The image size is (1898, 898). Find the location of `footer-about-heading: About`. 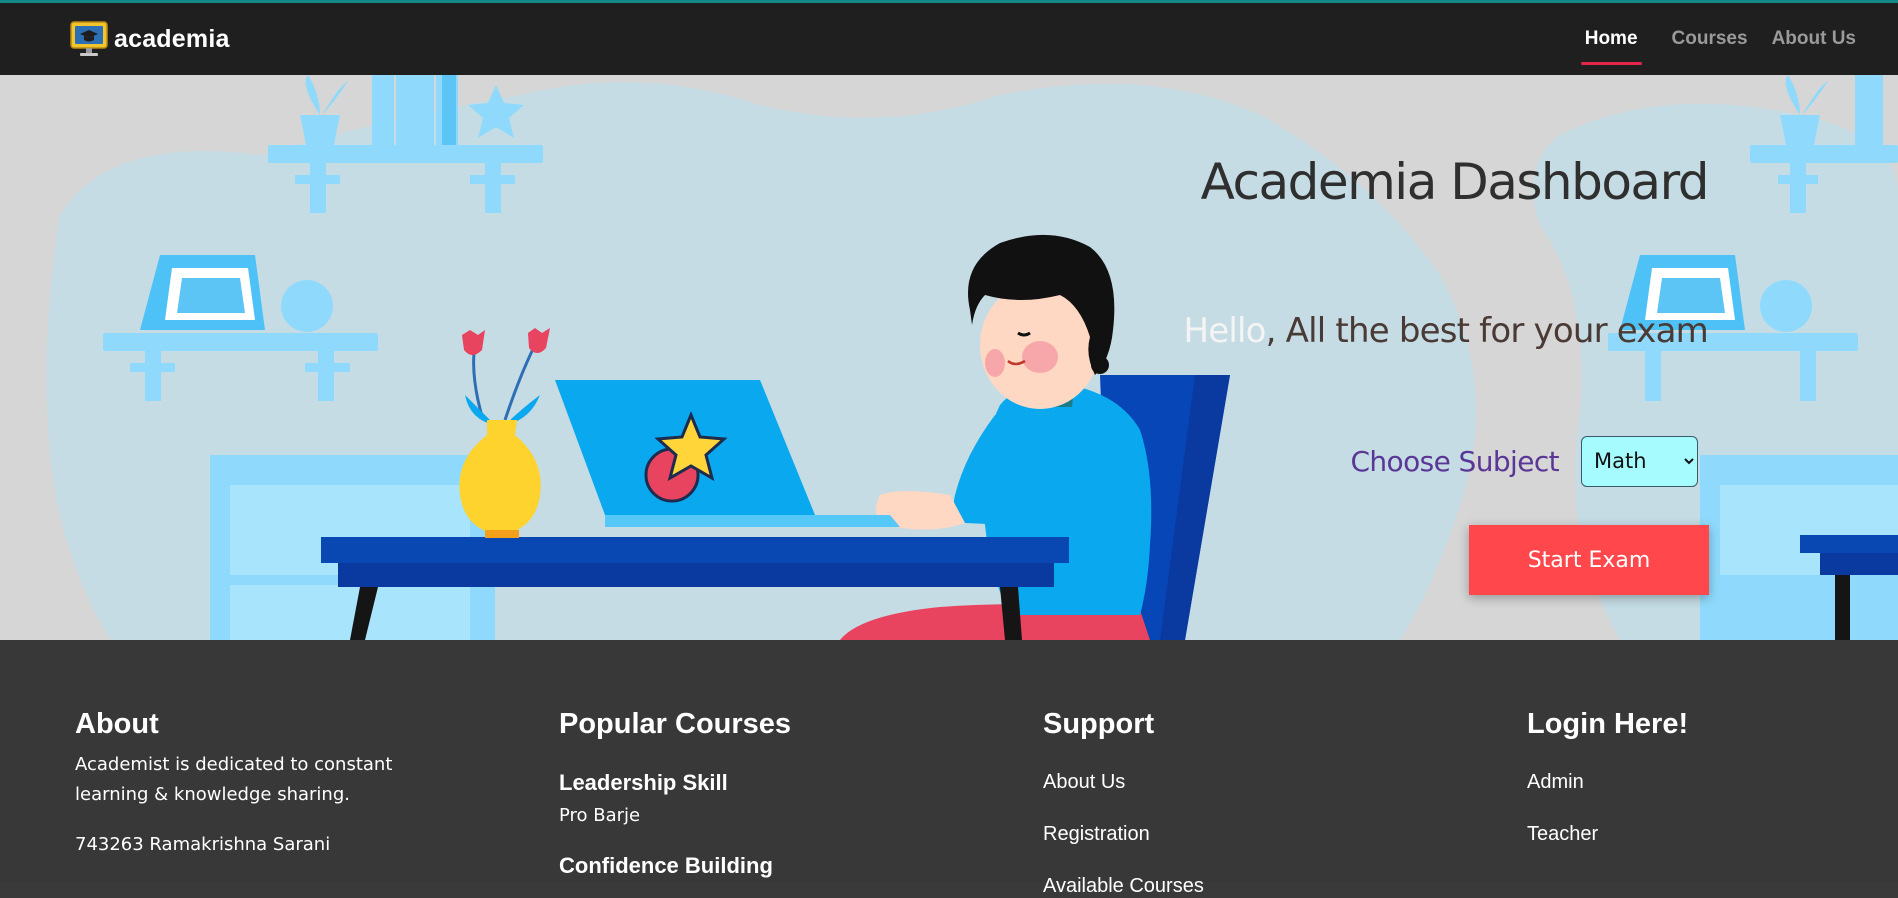

footer-about-heading: About is located at coordinates (117, 724).